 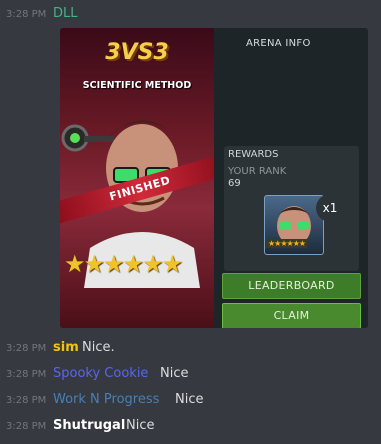 What do you see at coordinates (278, 43) in the screenshot?
I see `arena-info-title: ARENA INFO` at bounding box center [278, 43].